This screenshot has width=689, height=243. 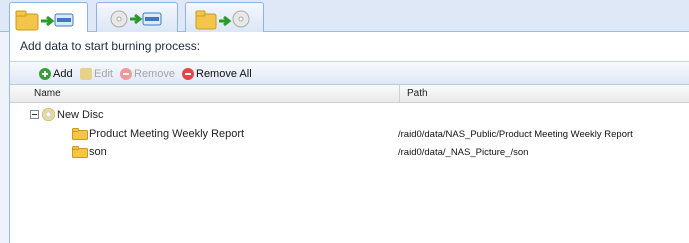 What do you see at coordinates (349, 152) in the screenshot?
I see `table-row: son /raid0/data/_NAS_Picture_/son` at bounding box center [349, 152].